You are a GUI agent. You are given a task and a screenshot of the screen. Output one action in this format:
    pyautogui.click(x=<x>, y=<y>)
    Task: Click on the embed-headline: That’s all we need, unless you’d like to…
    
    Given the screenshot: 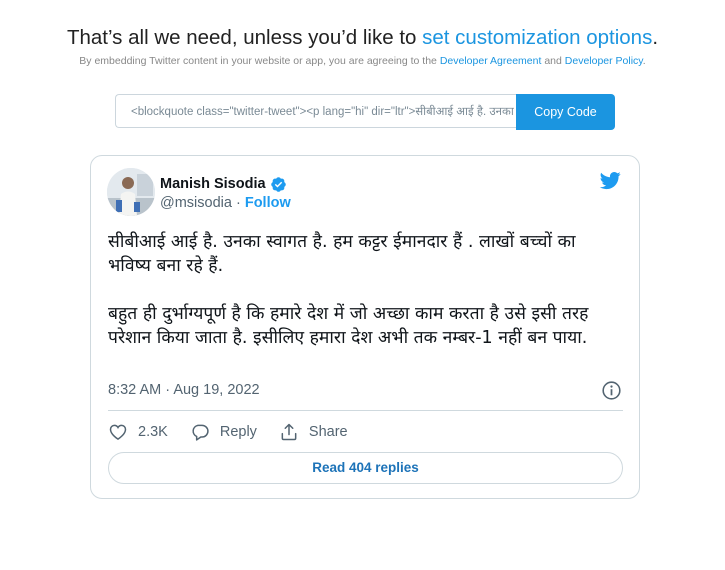 What is the action you would take?
    pyautogui.click(x=362, y=38)
    